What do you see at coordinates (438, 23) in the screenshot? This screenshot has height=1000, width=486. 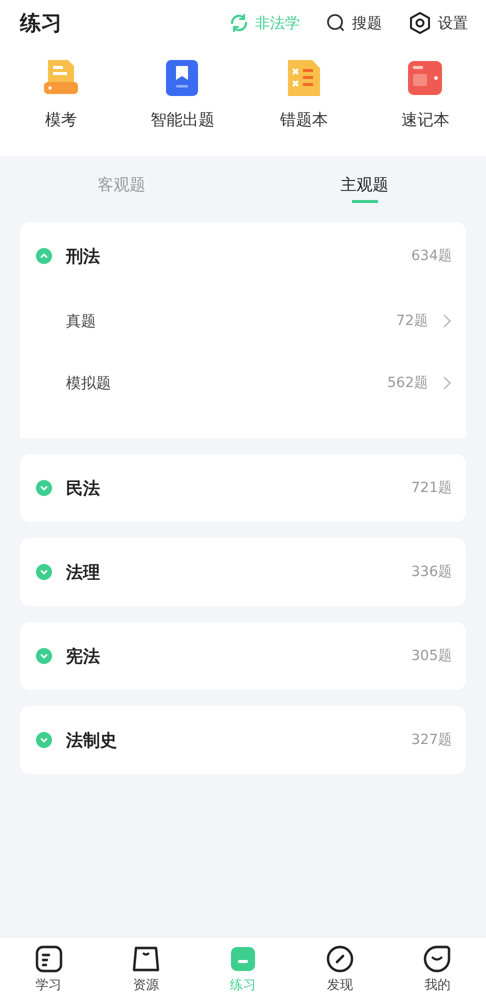 I see `settings-button: 设置` at bounding box center [438, 23].